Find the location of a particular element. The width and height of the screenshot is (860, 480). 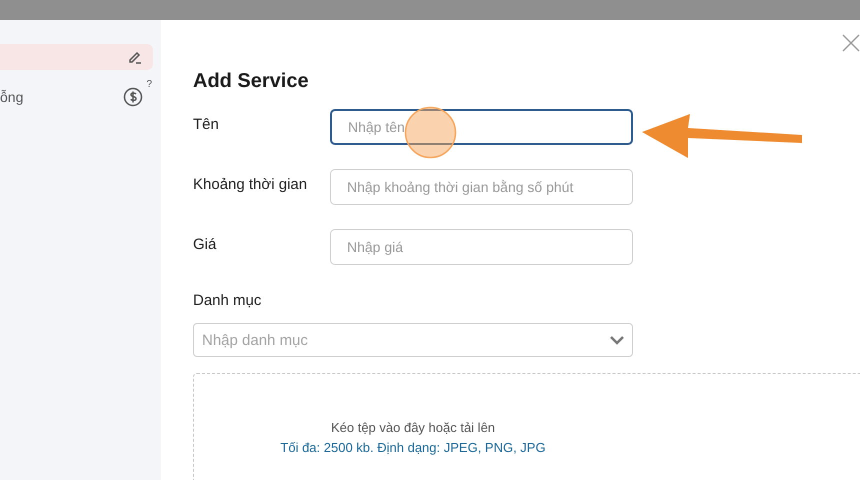

close-button is located at coordinates (851, 43).